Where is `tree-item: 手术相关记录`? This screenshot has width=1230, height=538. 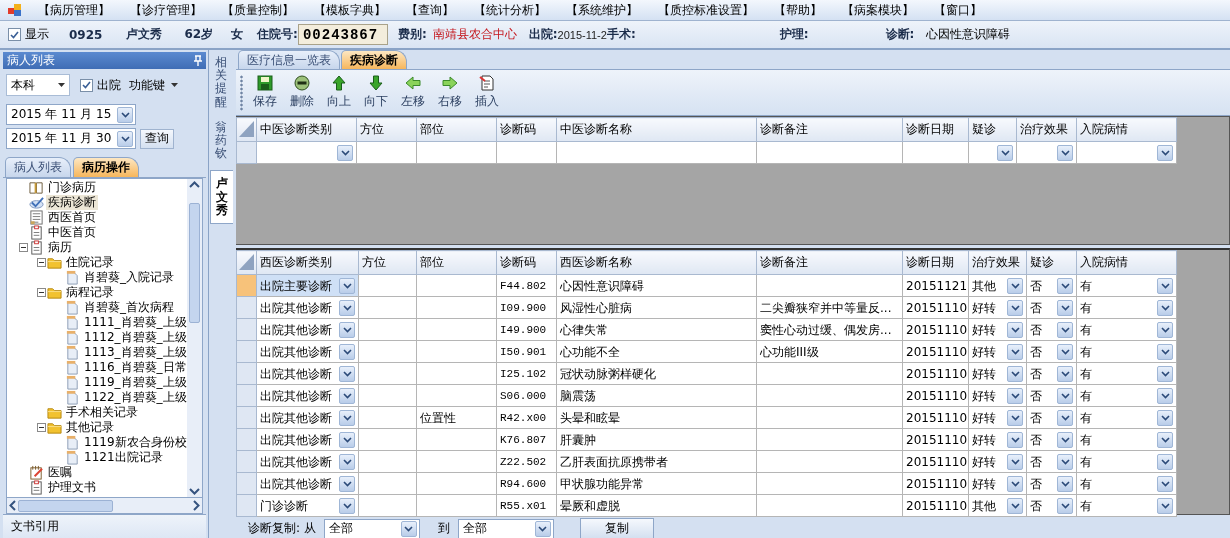 tree-item: 手术相关记录 is located at coordinates (102, 412).